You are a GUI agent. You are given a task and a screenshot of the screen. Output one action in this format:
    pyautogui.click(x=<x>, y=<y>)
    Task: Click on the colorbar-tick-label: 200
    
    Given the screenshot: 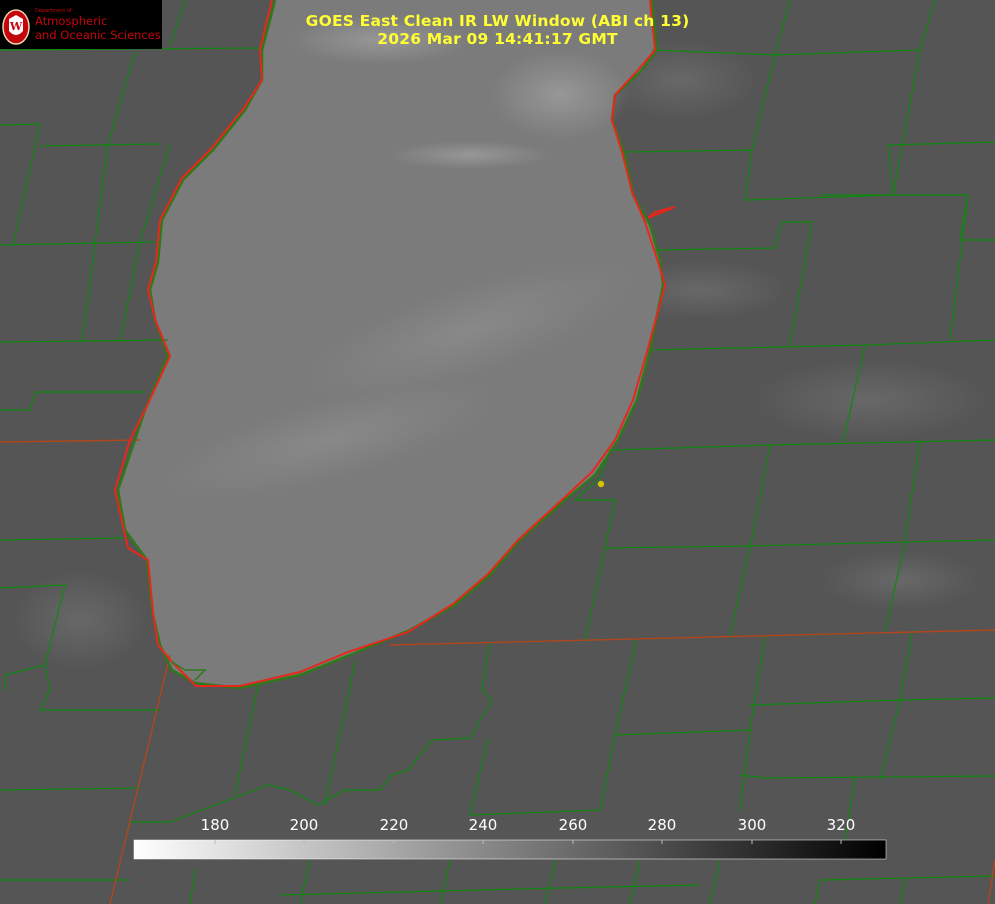 What is the action you would take?
    pyautogui.click(x=304, y=825)
    